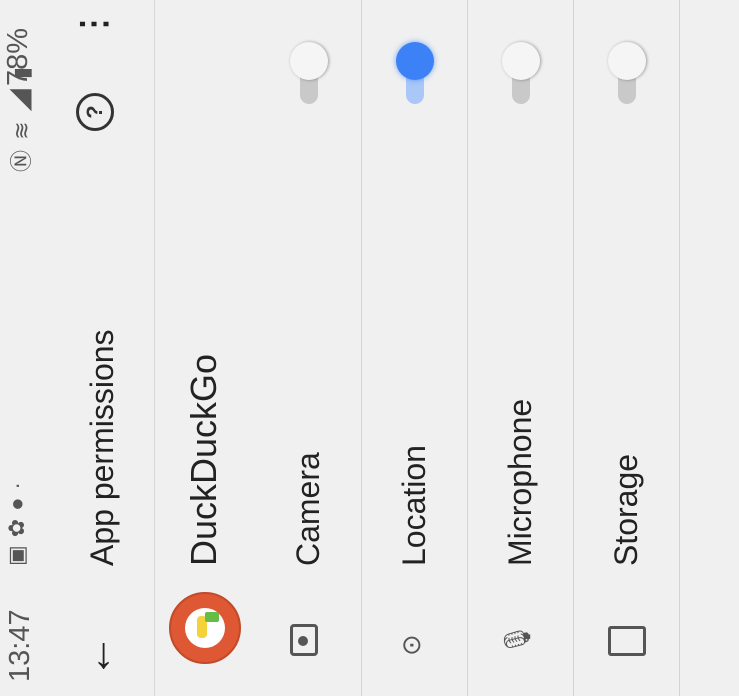 Image resolution: width=739 pixels, height=696 pixels. I want to click on notification-icons: ▣✿●·, so click(17, 520).